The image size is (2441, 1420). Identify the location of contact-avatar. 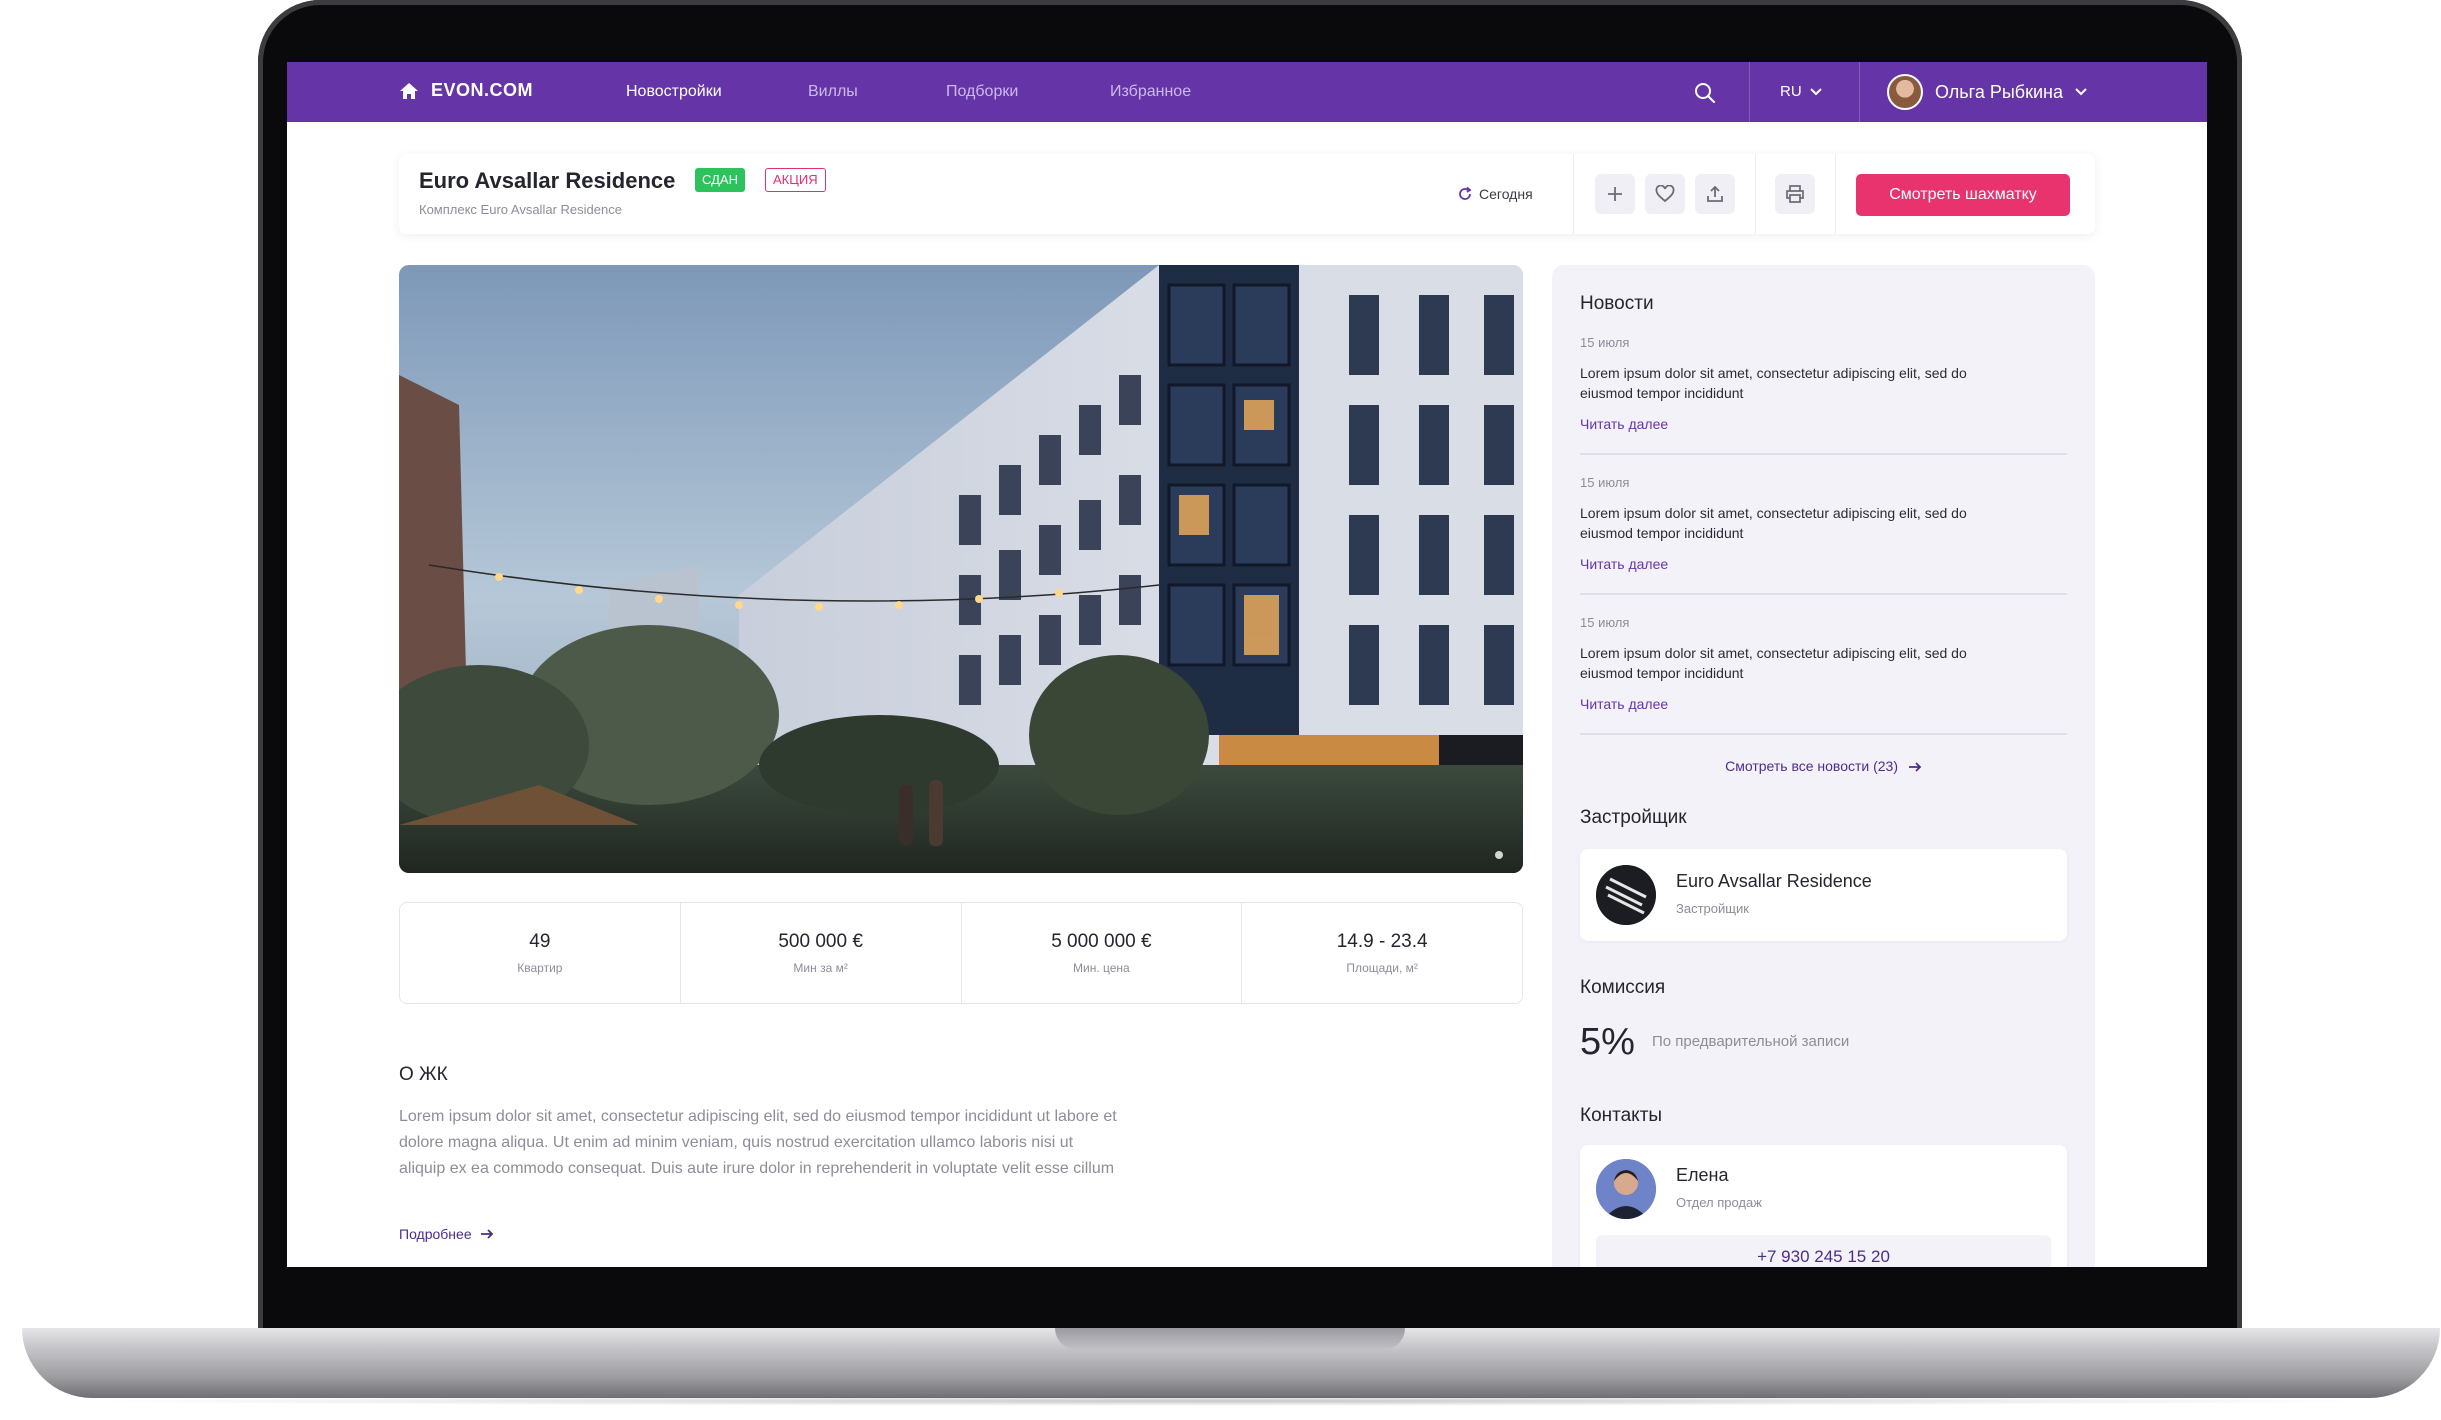
(1626, 1189).